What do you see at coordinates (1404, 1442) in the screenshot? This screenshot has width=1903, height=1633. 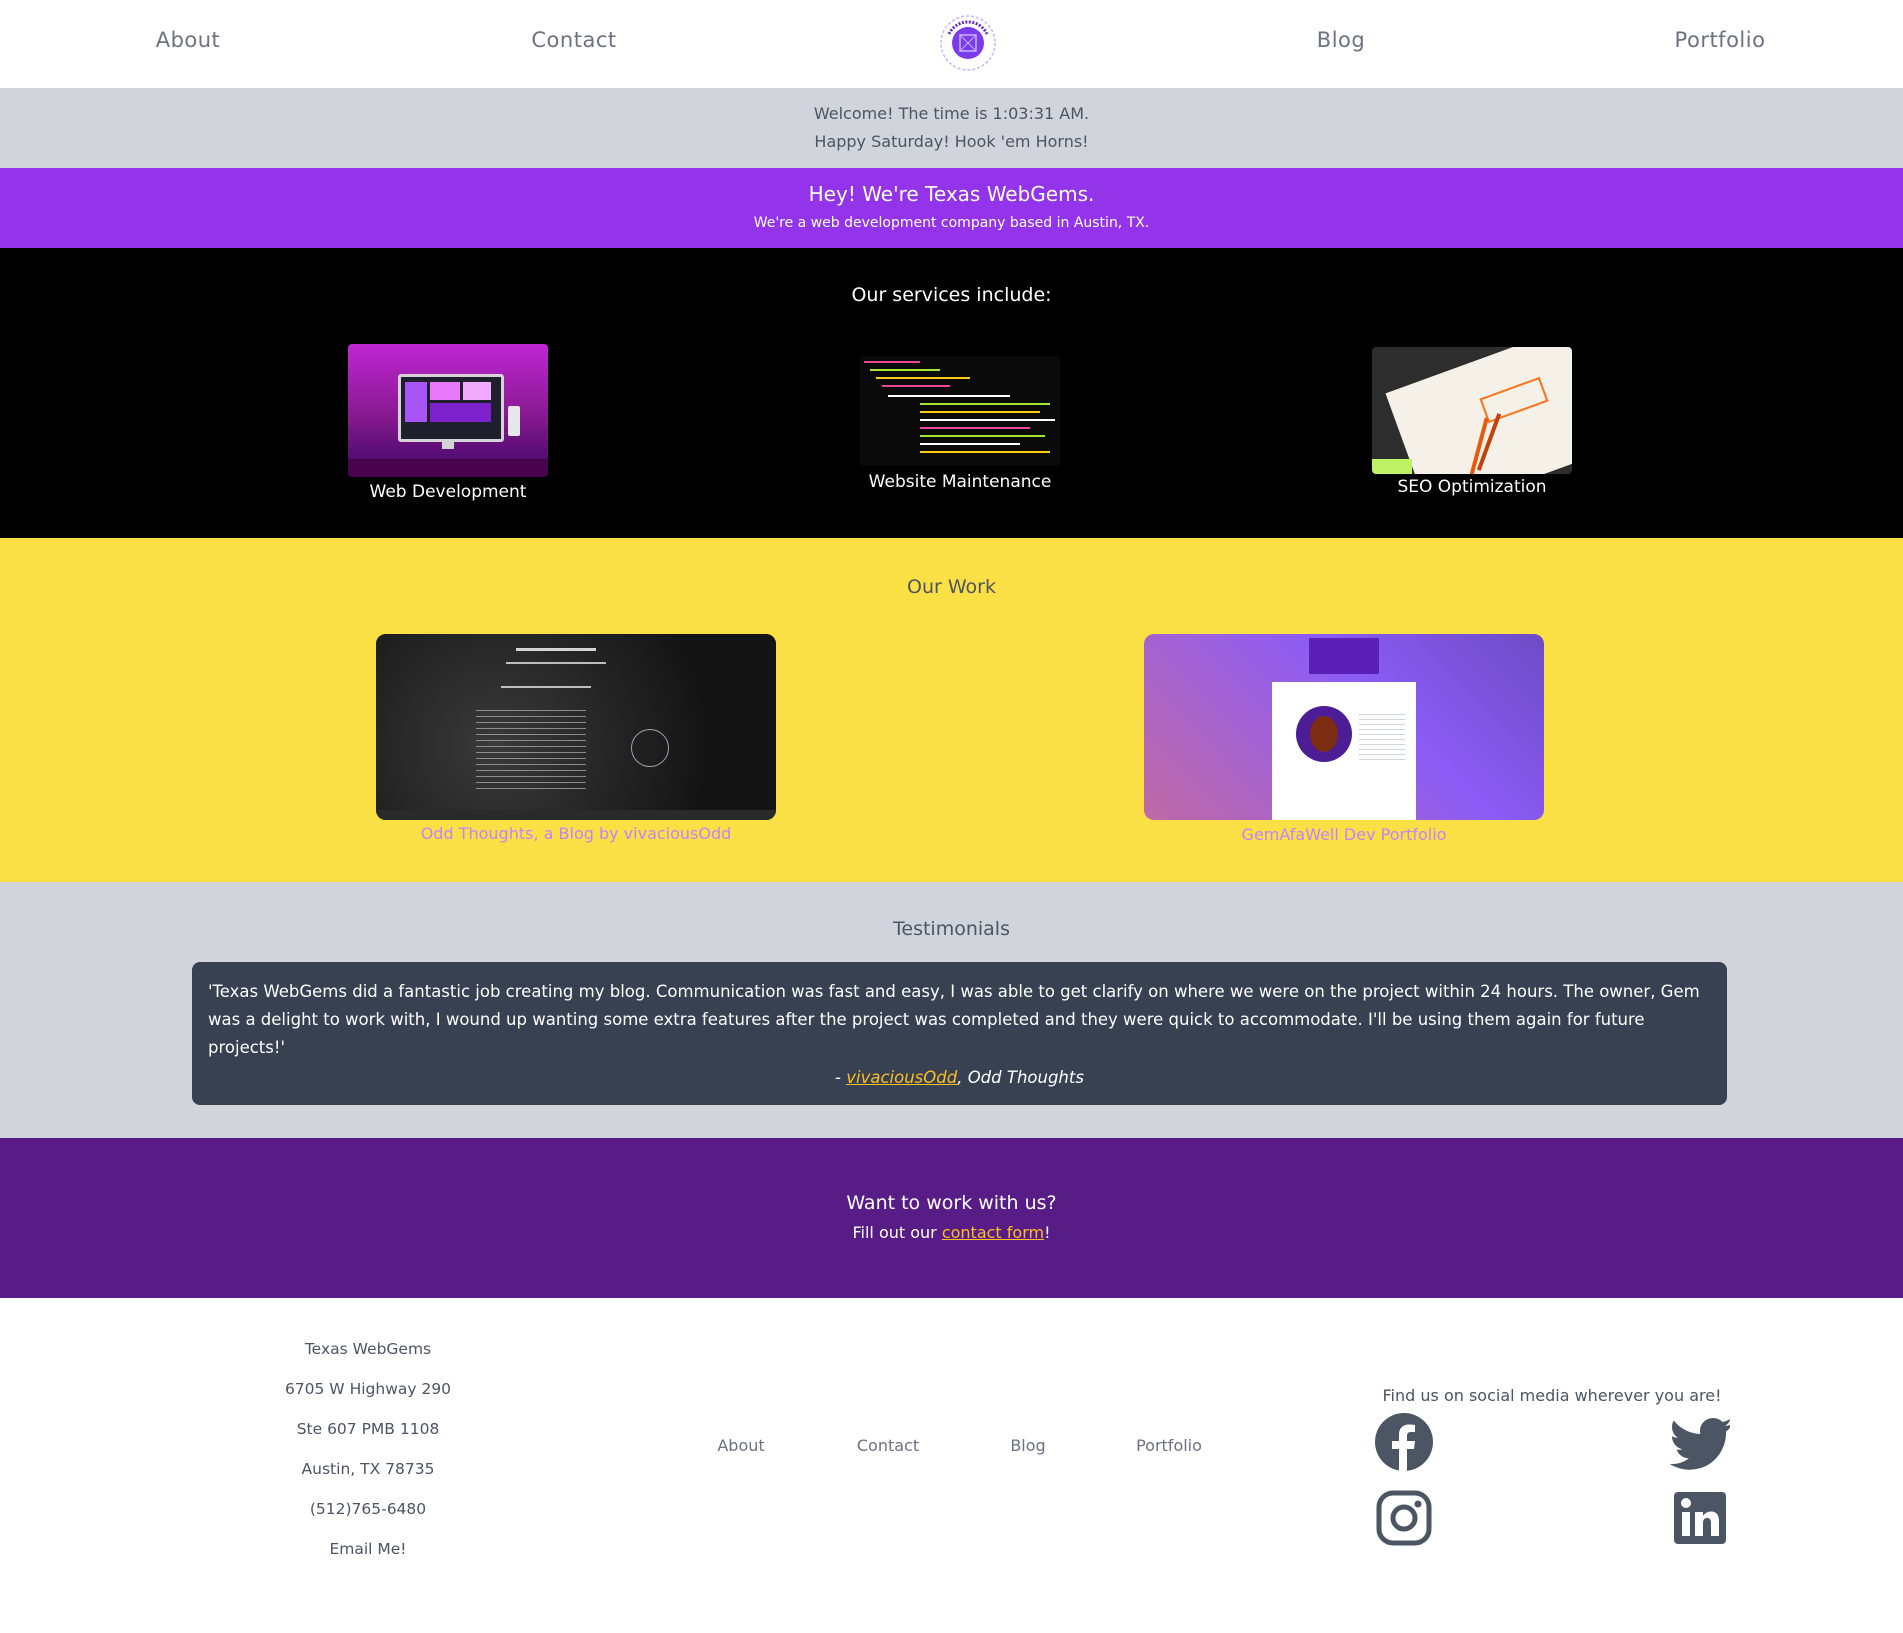 I see `facebook-icon` at bounding box center [1404, 1442].